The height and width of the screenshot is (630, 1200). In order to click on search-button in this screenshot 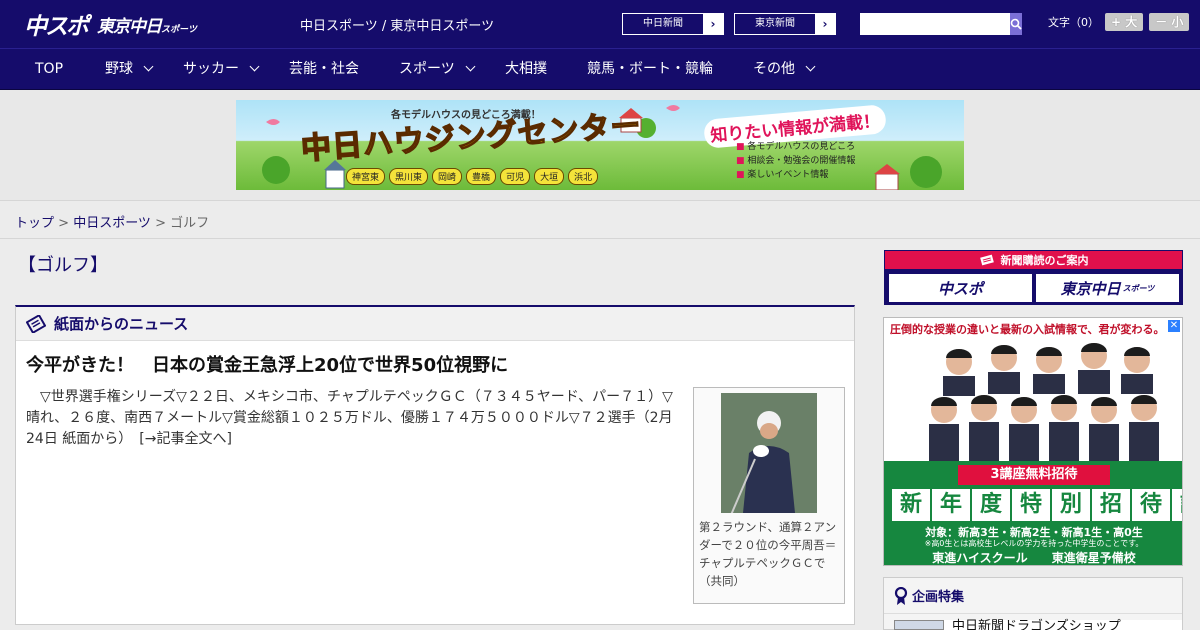, I will do `click(1016, 24)`.